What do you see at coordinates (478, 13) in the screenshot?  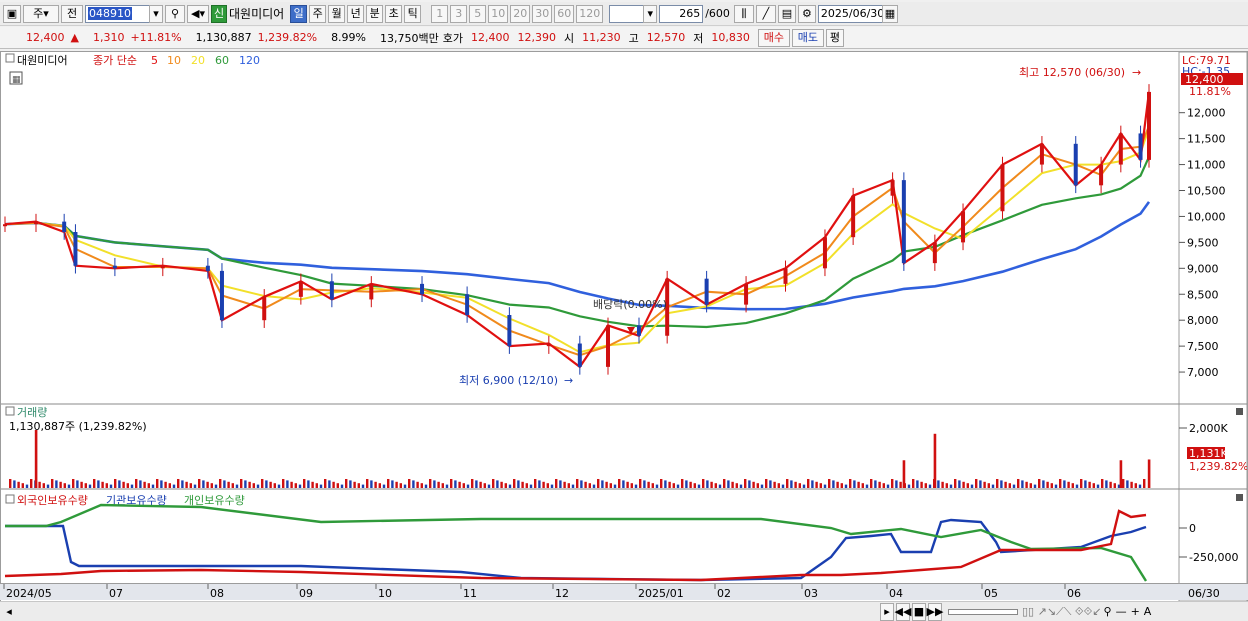 I see `interval-tab-5: 5` at bounding box center [478, 13].